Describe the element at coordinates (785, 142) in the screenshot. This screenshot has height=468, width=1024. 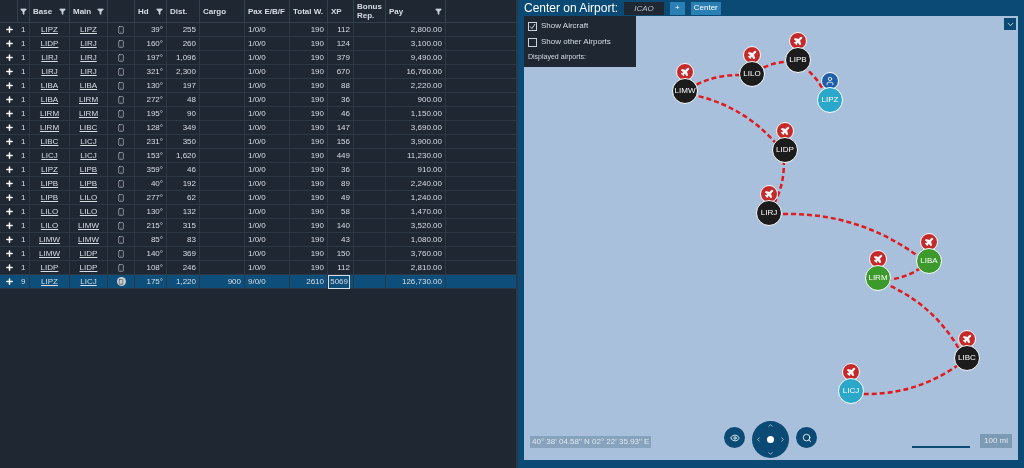
I see `airport-marker: LIDP` at that location.